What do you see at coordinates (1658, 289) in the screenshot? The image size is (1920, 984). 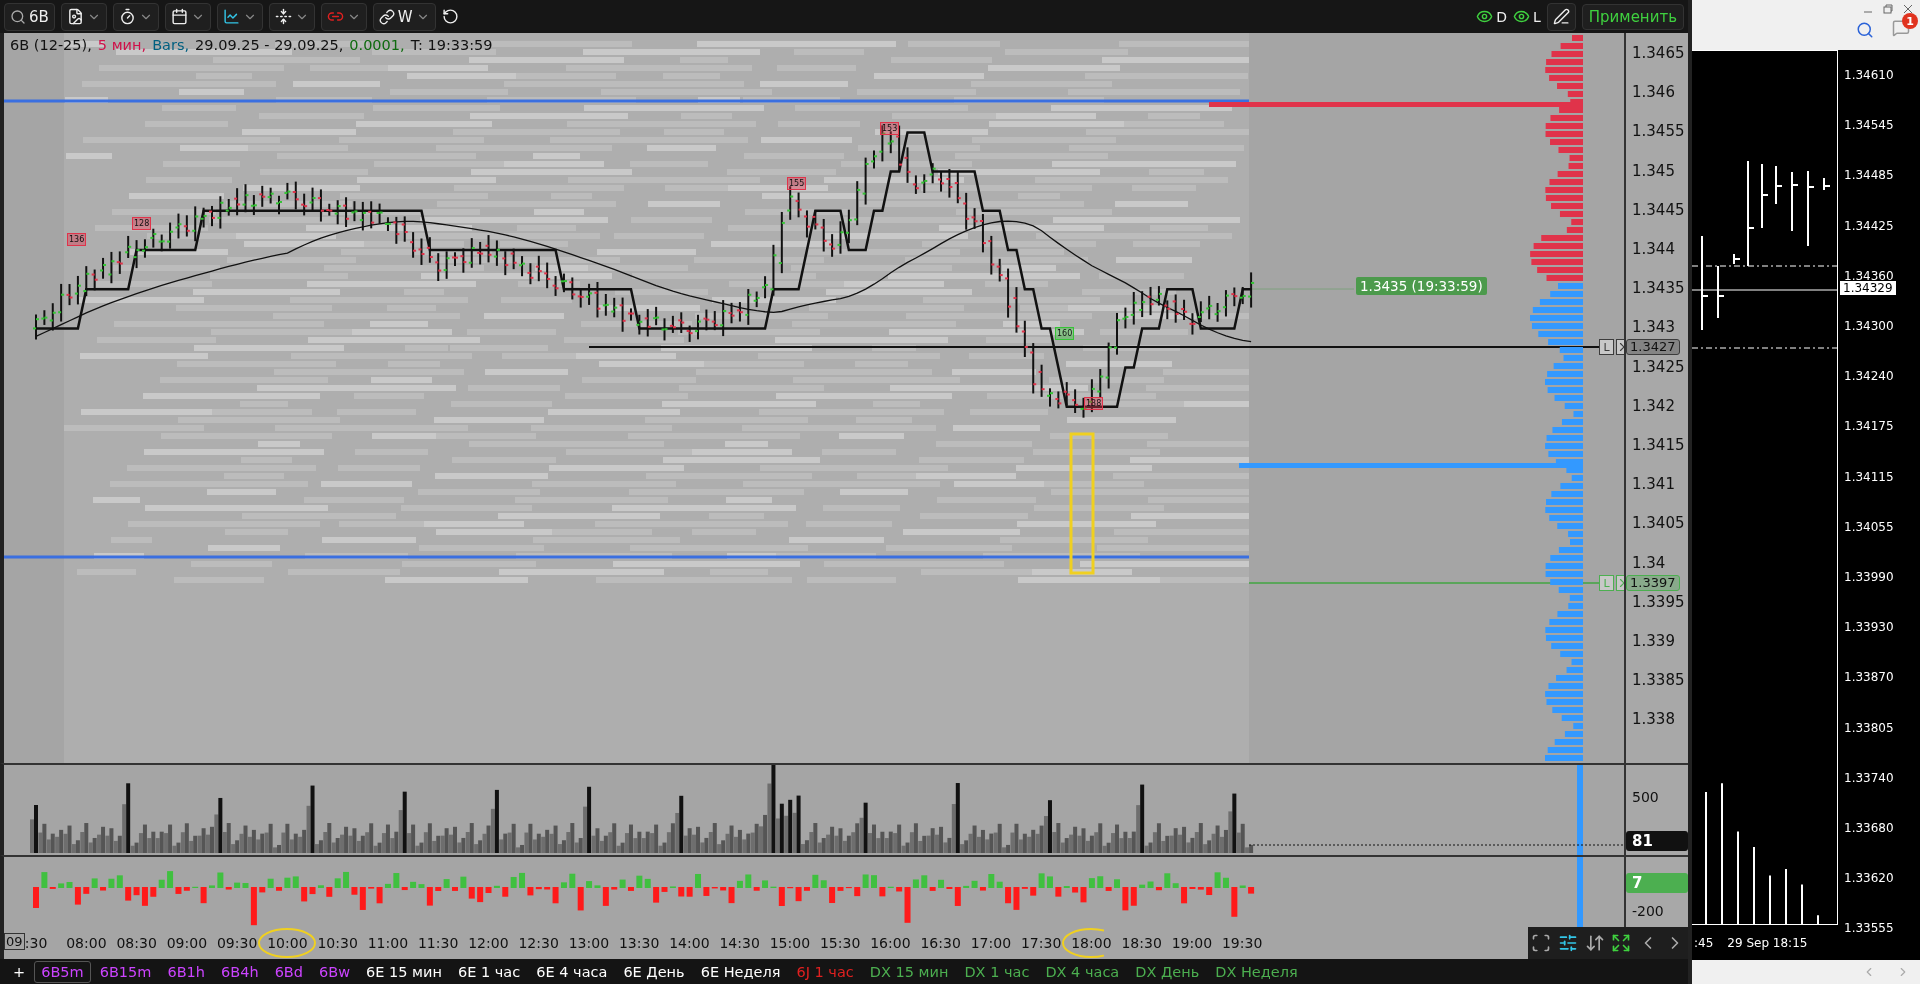 I see `price-axis-label: 1.3435` at bounding box center [1658, 289].